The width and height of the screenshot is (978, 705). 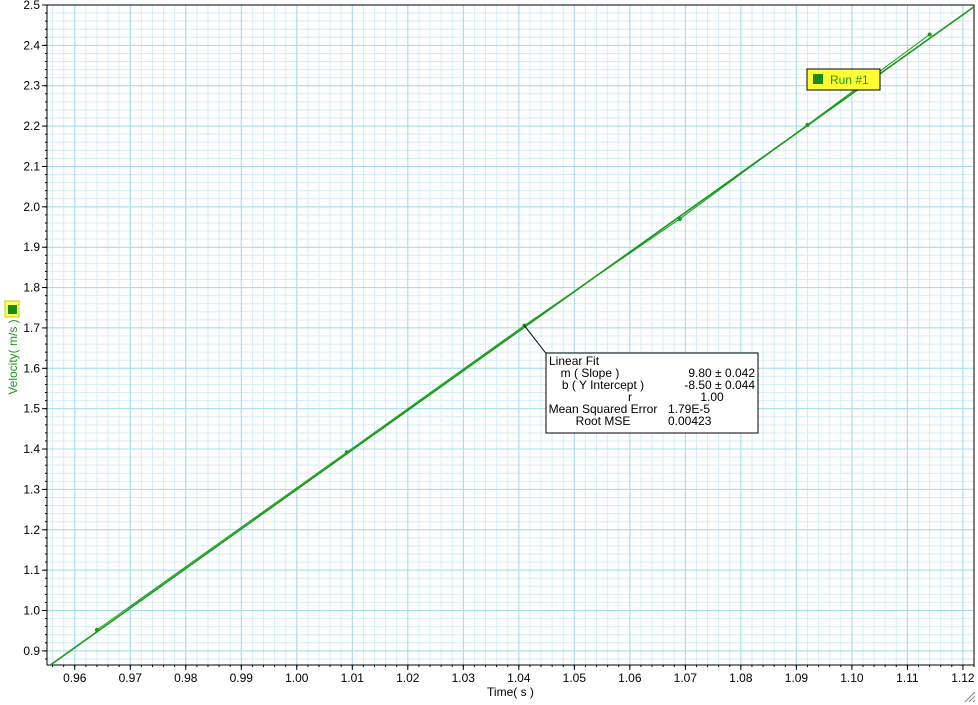 What do you see at coordinates (852, 678) in the screenshot?
I see `x-tick-label: 1.10` at bounding box center [852, 678].